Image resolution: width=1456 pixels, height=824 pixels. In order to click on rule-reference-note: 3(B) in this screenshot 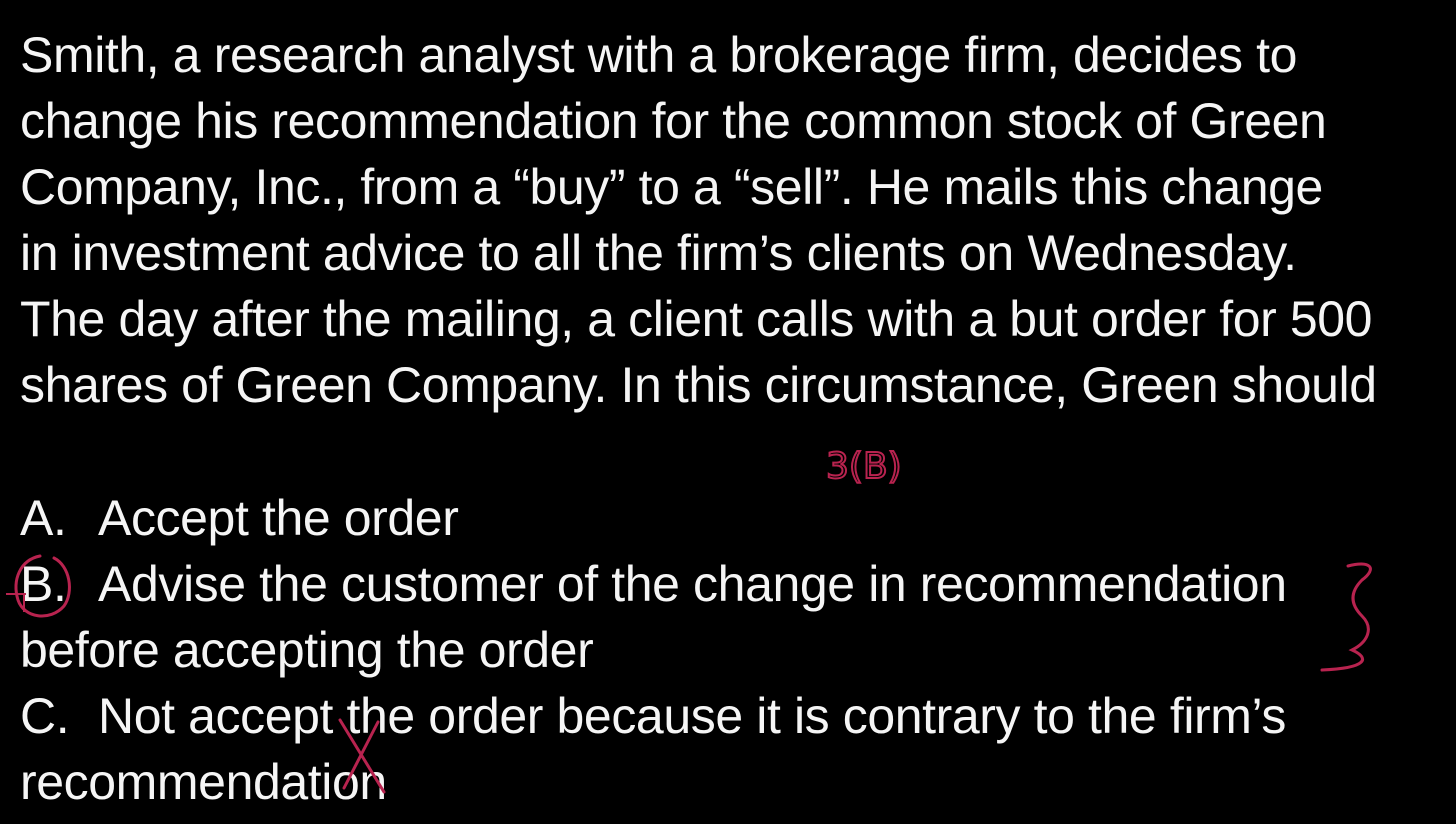, I will do `click(864, 466)`.